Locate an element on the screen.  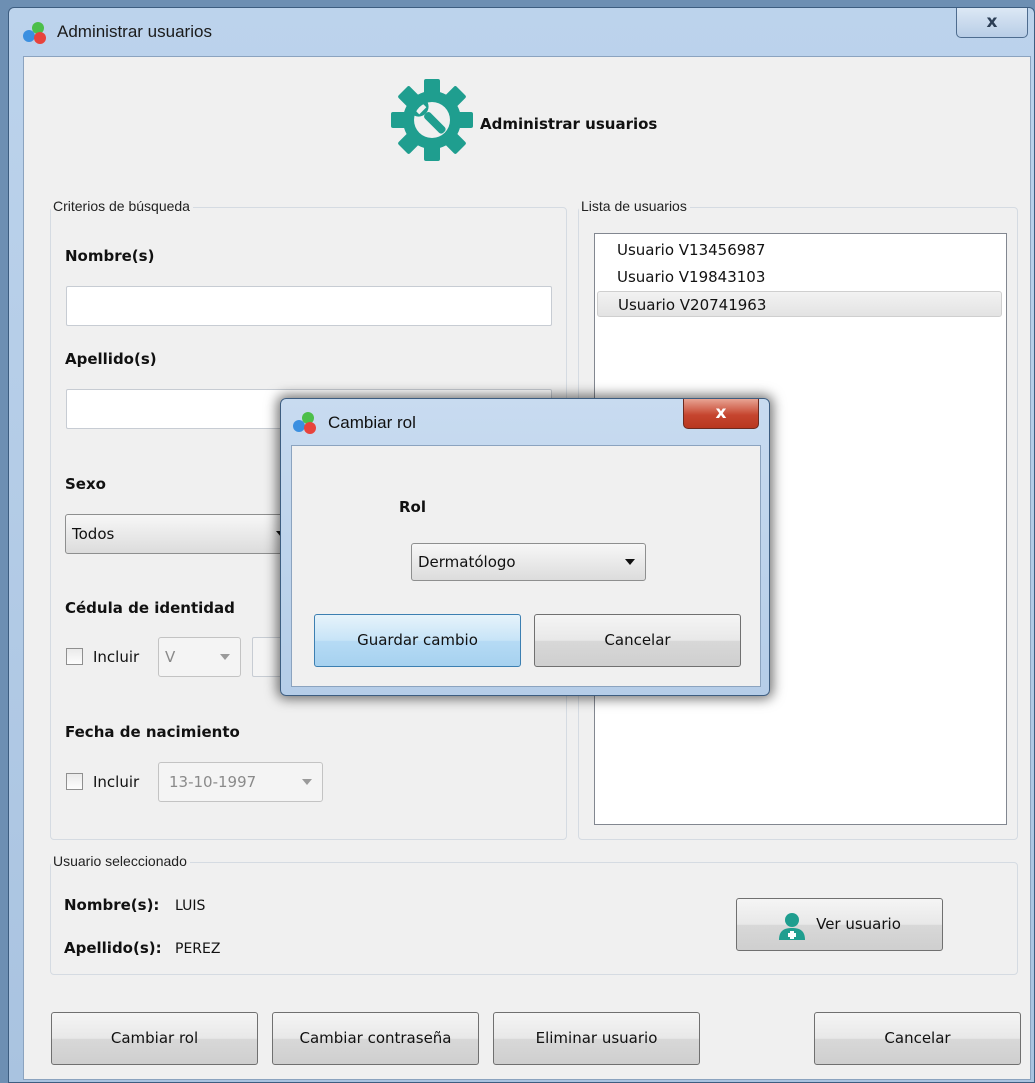
search-criteria-label: Criterios de búsqueda is located at coordinates (122, 206).